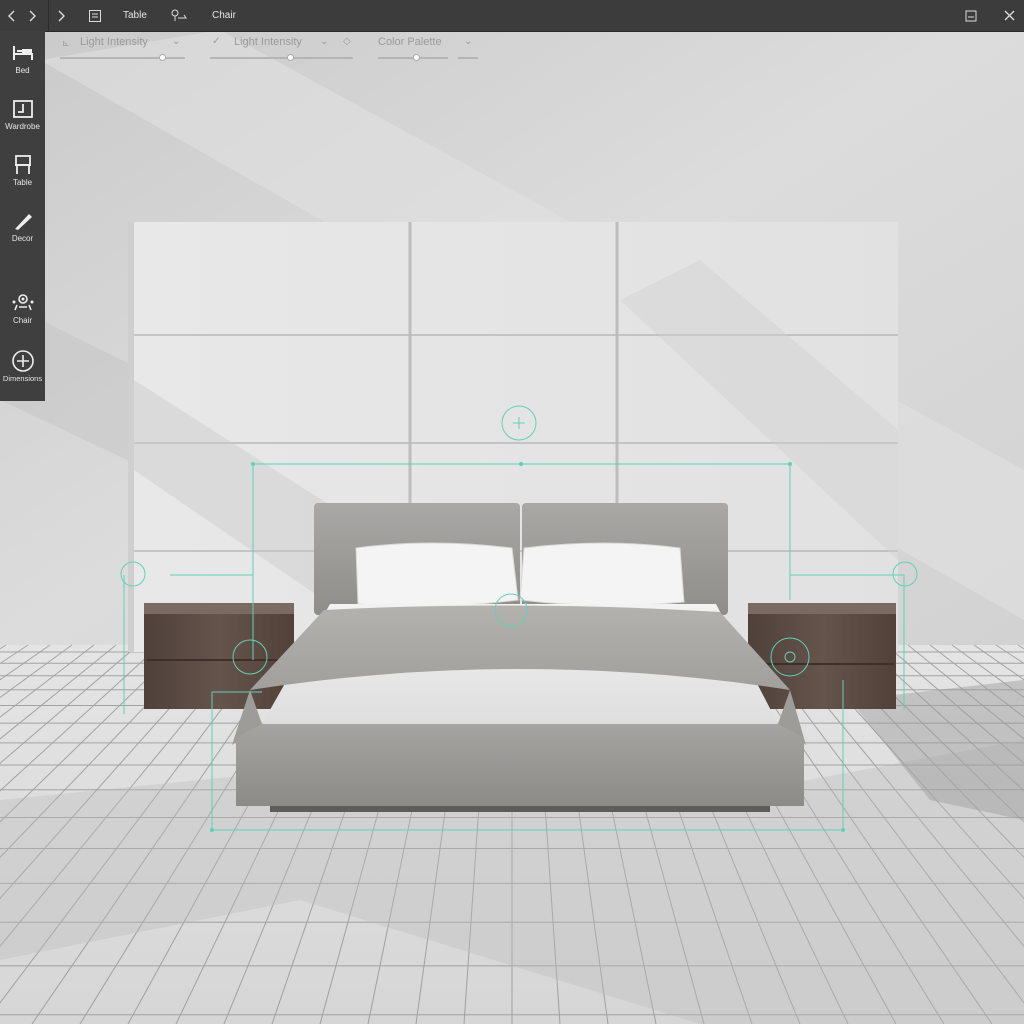 The height and width of the screenshot is (1024, 1024). Describe the element at coordinates (135, 15) in the screenshot. I see `tab-table: Table` at that location.